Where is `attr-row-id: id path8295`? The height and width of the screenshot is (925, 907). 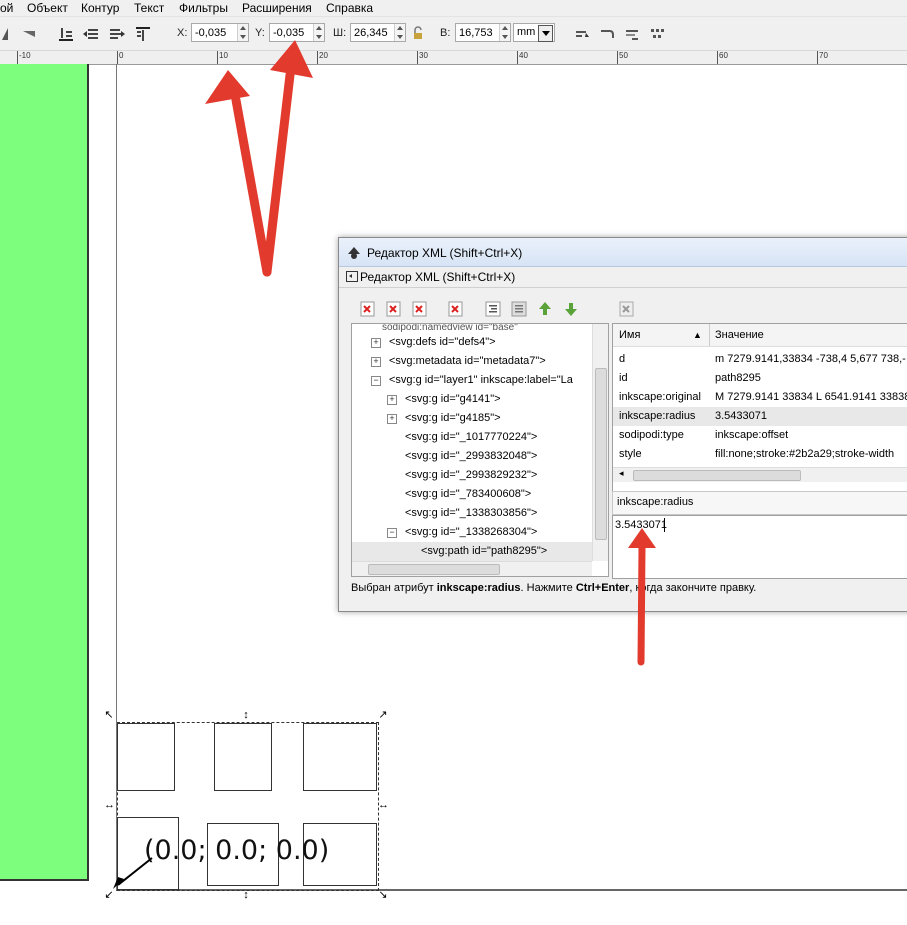
attr-row-id: id path8295 is located at coordinates (760, 378).